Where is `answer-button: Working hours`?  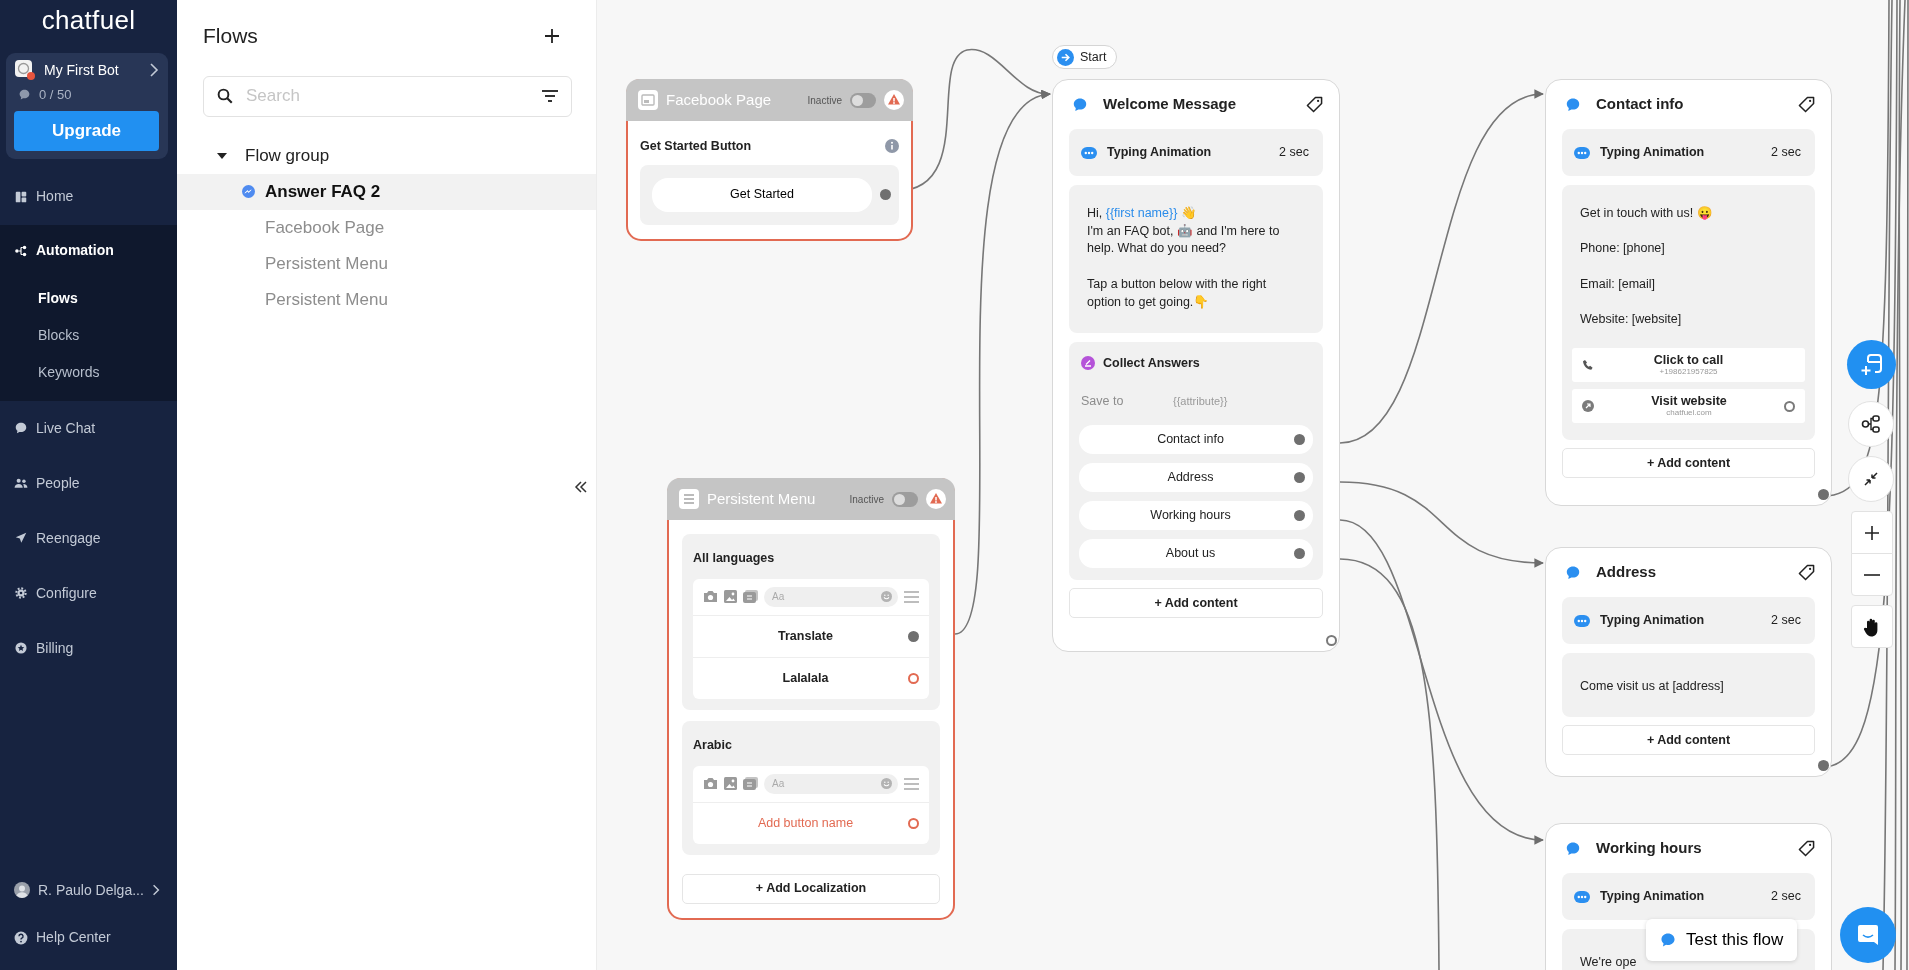 answer-button: Working hours is located at coordinates (1196, 515).